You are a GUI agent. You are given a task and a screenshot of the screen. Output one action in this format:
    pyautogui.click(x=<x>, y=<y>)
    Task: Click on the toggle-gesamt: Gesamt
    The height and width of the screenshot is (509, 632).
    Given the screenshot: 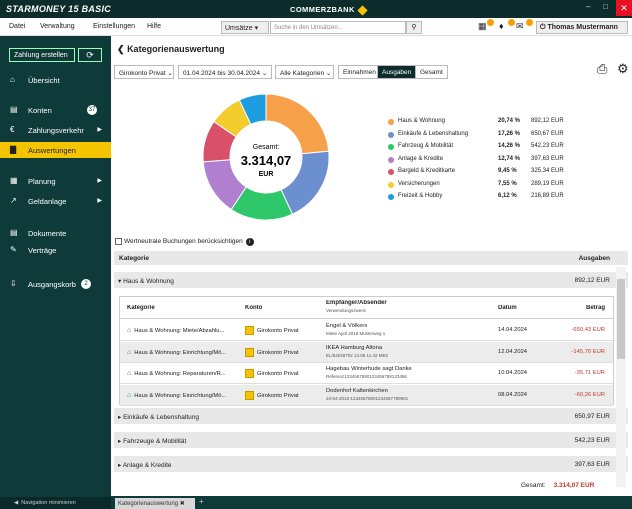 What is the action you would take?
    pyautogui.click(x=431, y=72)
    